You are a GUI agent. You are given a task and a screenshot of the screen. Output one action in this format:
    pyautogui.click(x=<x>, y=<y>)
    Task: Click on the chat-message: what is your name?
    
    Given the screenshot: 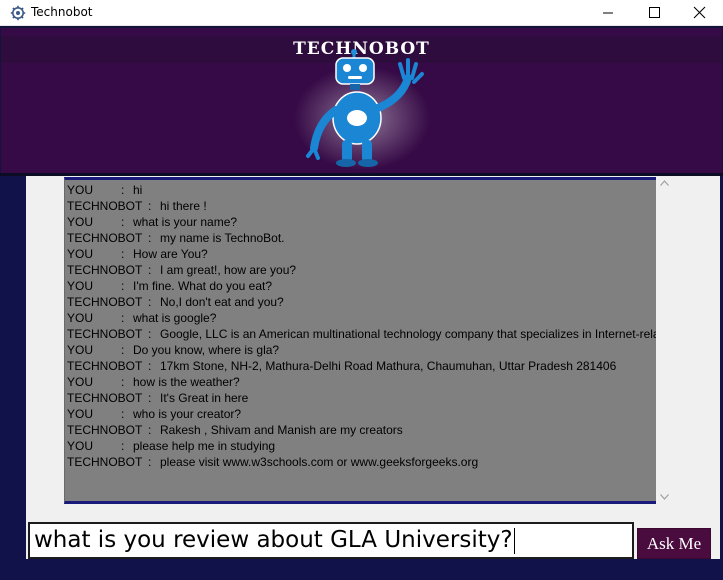 What is the action you would take?
    pyautogui.click(x=185, y=222)
    